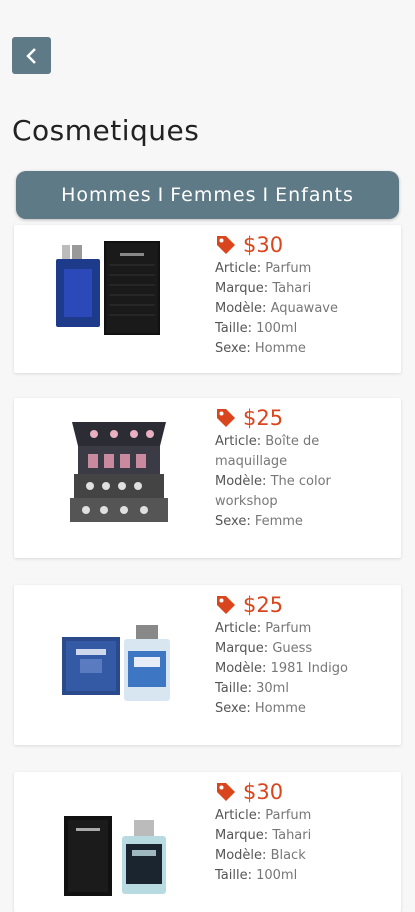  Describe the element at coordinates (213, 195) in the screenshot. I see `filter-femmes: Femmes` at that location.